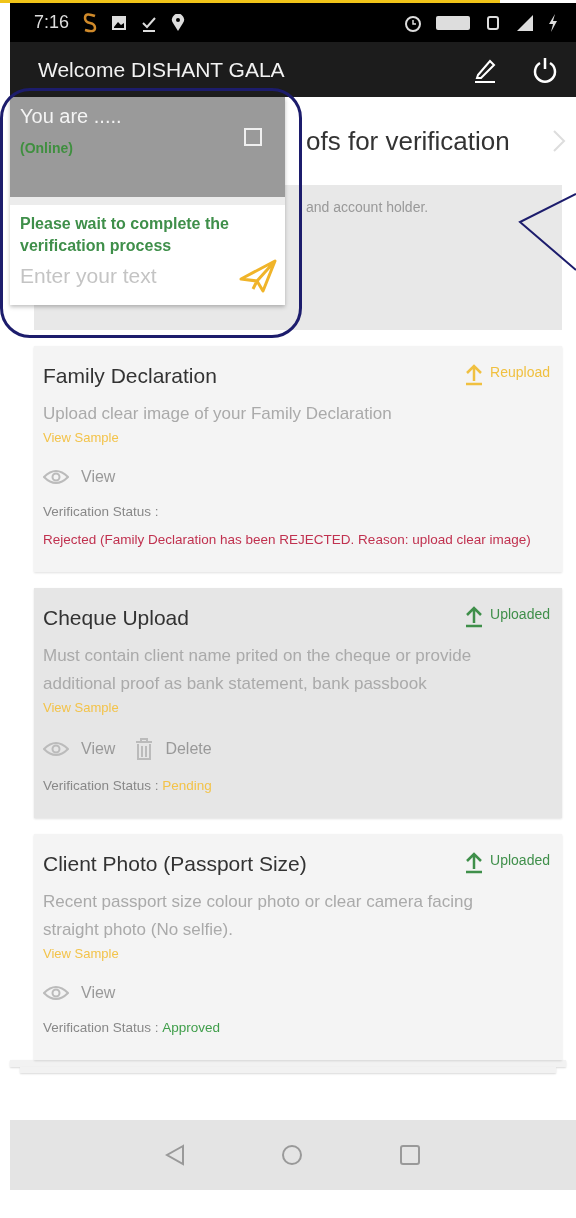 The image size is (576, 1218). What do you see at coordinates (46, 148) in the screenshot?
I see `presence-status: (Online)` at bounding box center [46, 148].